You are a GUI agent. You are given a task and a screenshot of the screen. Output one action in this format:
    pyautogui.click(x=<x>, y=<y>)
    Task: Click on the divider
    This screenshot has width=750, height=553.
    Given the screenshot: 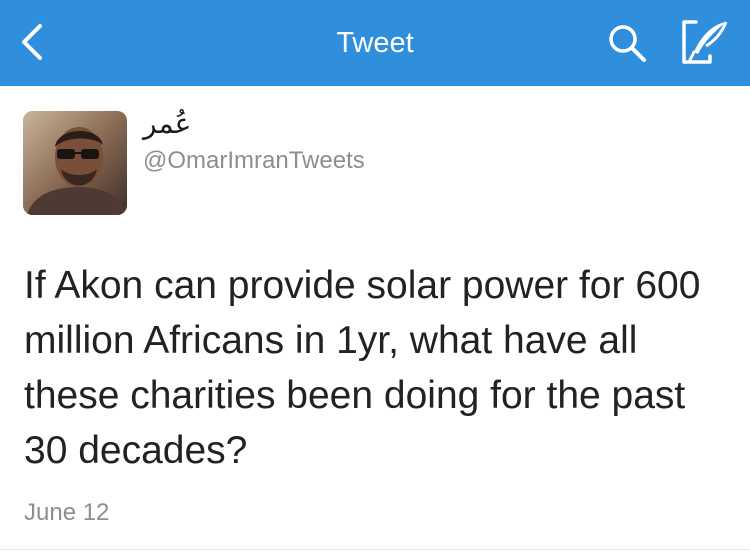 What is the action you would take?
    pyautogui.click(x=375, y=549)
    